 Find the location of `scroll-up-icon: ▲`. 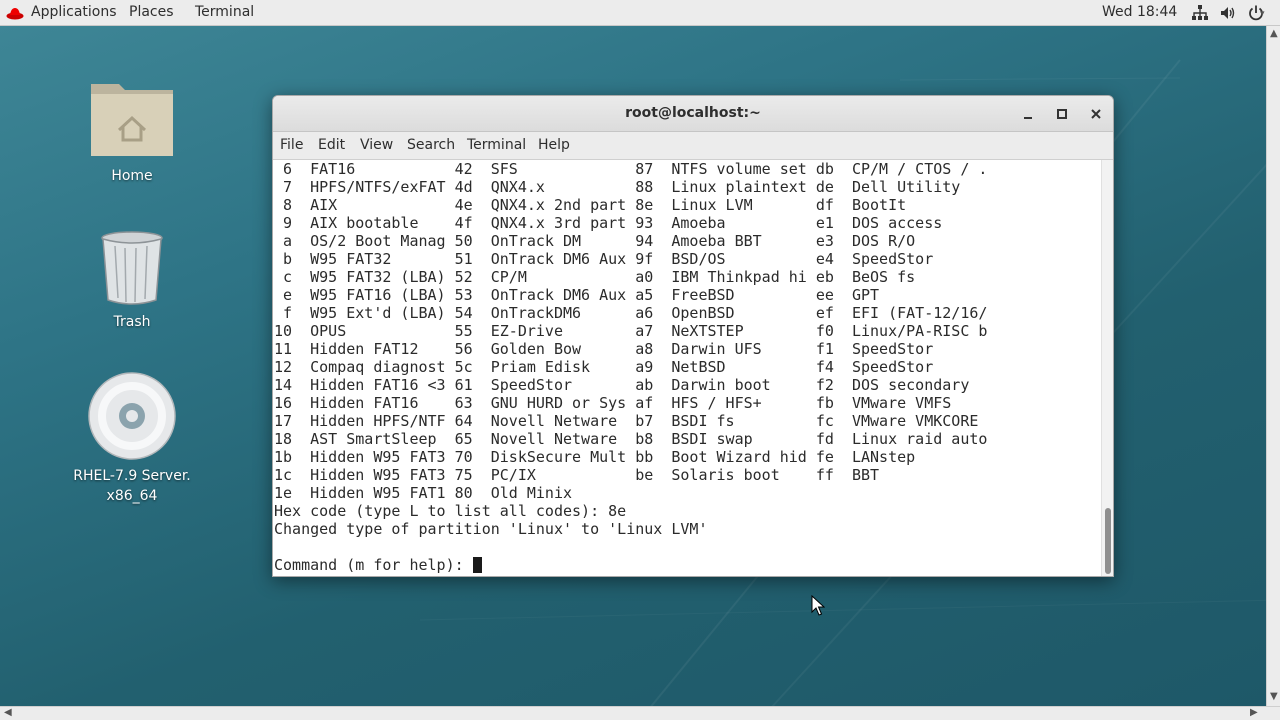

scroll-up-icon: ▲ is located at coordinates (1274, 34).